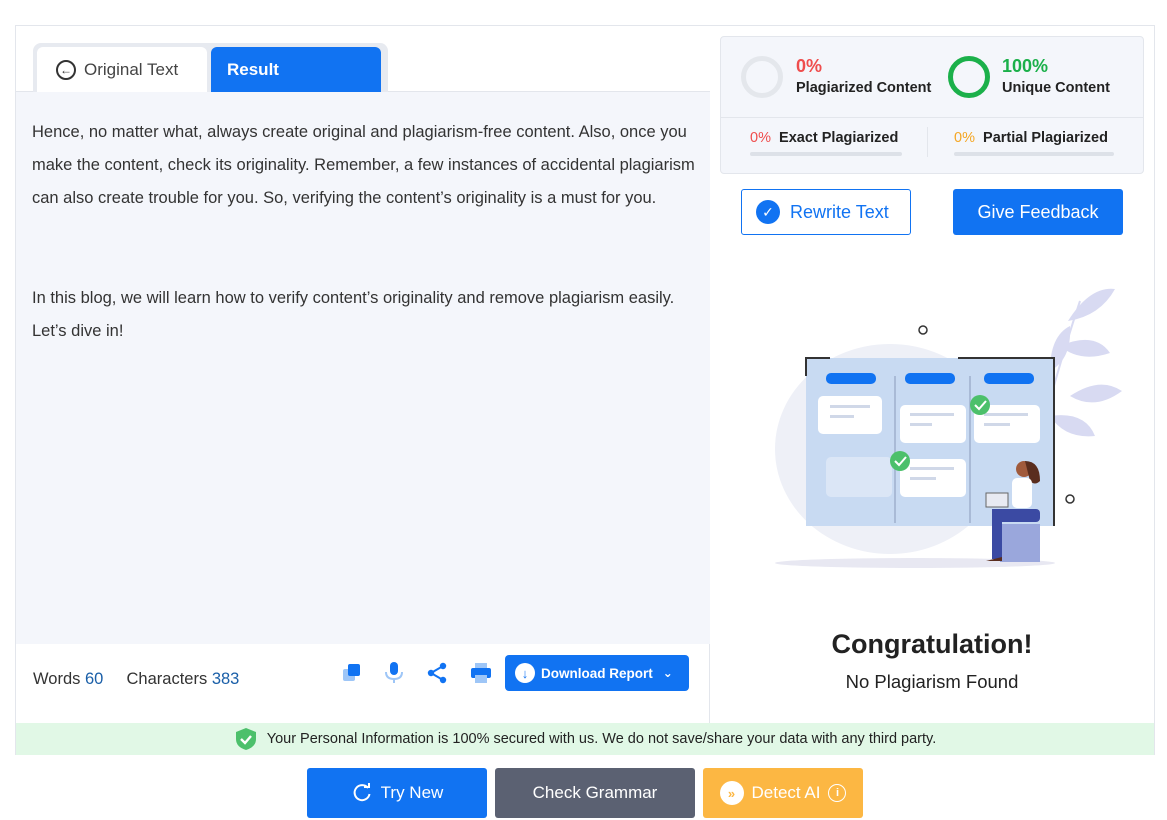 This screenshot has height=820, width=1167. I want to click on tab-original-text: ← Original Text, so click(122, 70).